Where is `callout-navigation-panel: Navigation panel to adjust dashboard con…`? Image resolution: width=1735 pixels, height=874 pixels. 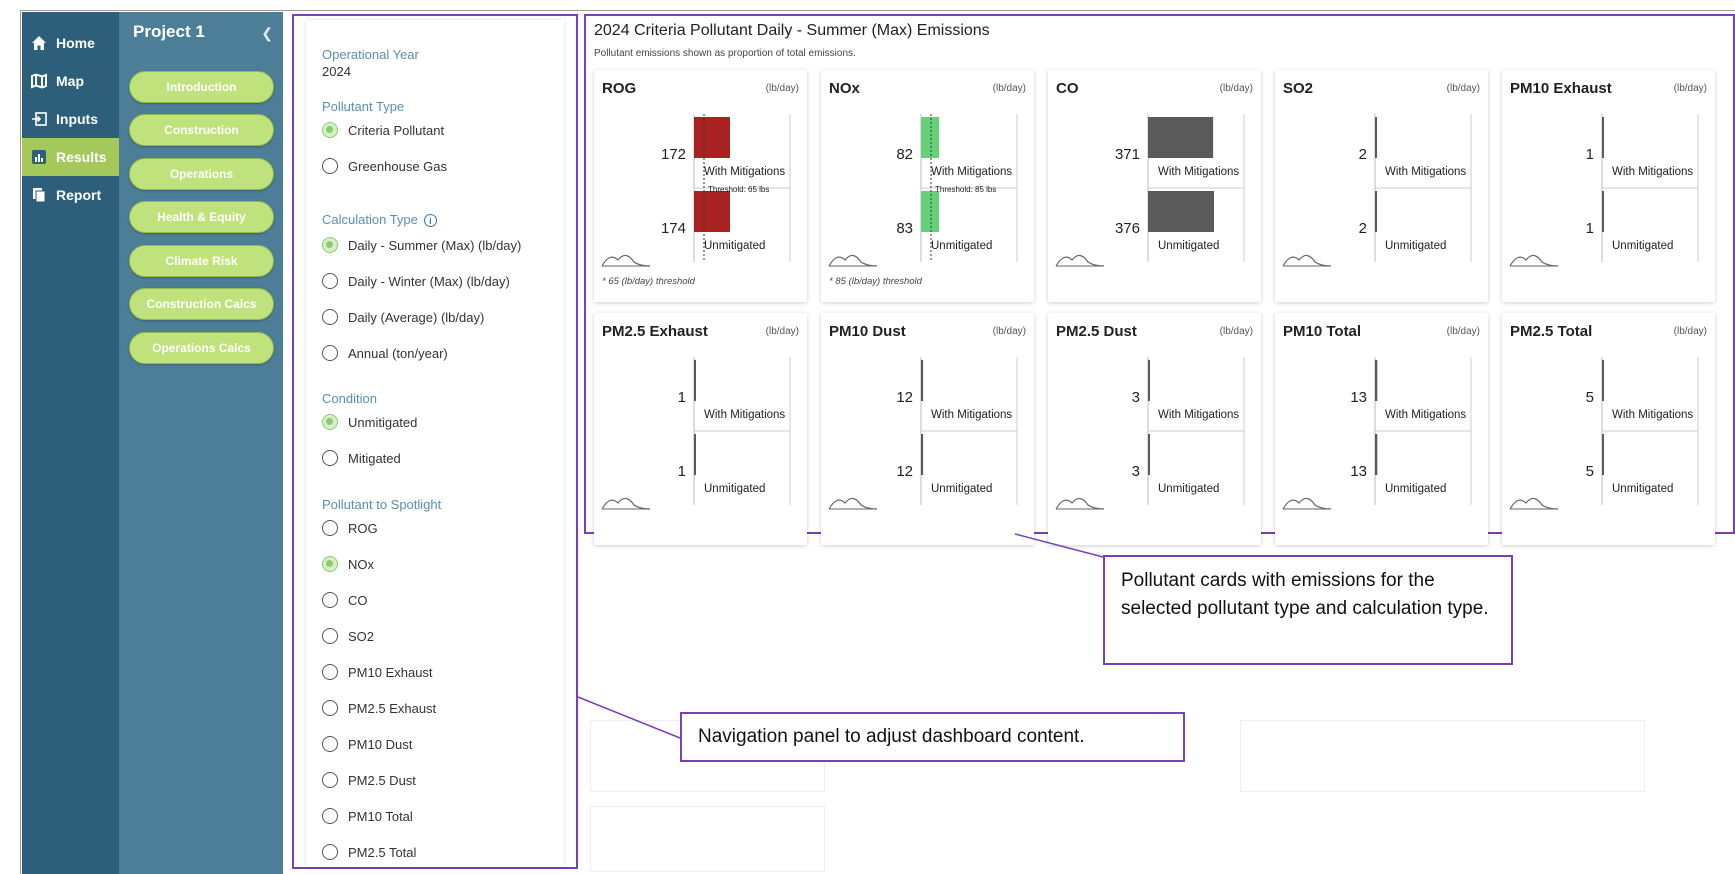 callout-navigation-panel: Navigation panel to adjust dashboard con… is located at coordinates (932, 737).